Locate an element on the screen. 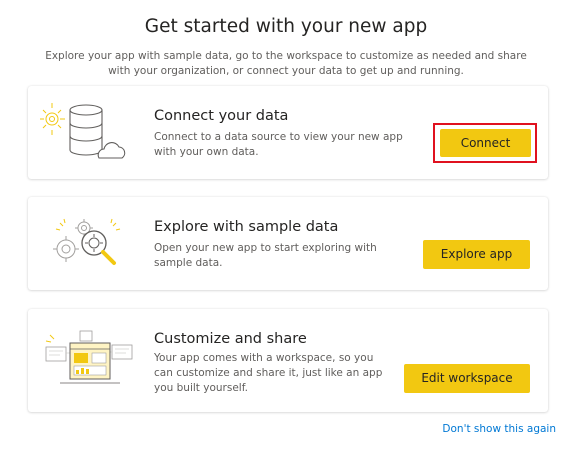 The height and width of the screenshot is (467, 572). edit-workspace-button: Edit workspace is located at coordinates (467, 378).